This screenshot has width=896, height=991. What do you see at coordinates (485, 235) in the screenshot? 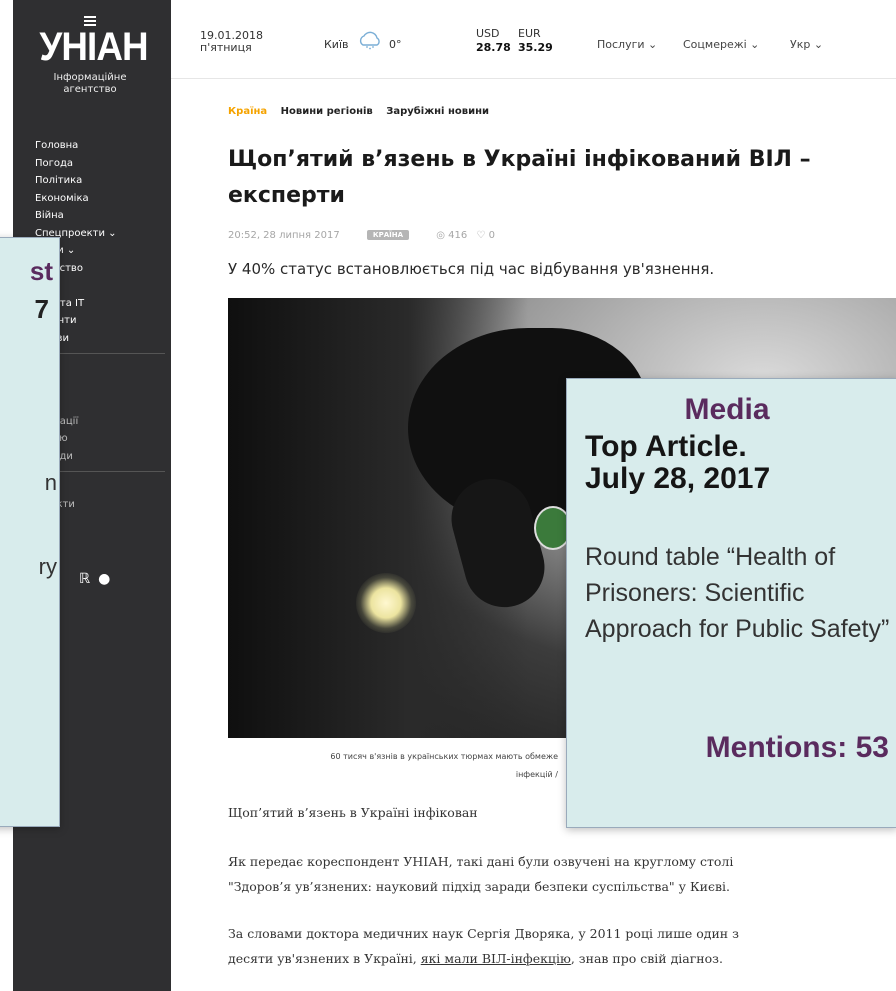
I see `comments-count: ♡ 0` at bounding box center [485, 235].